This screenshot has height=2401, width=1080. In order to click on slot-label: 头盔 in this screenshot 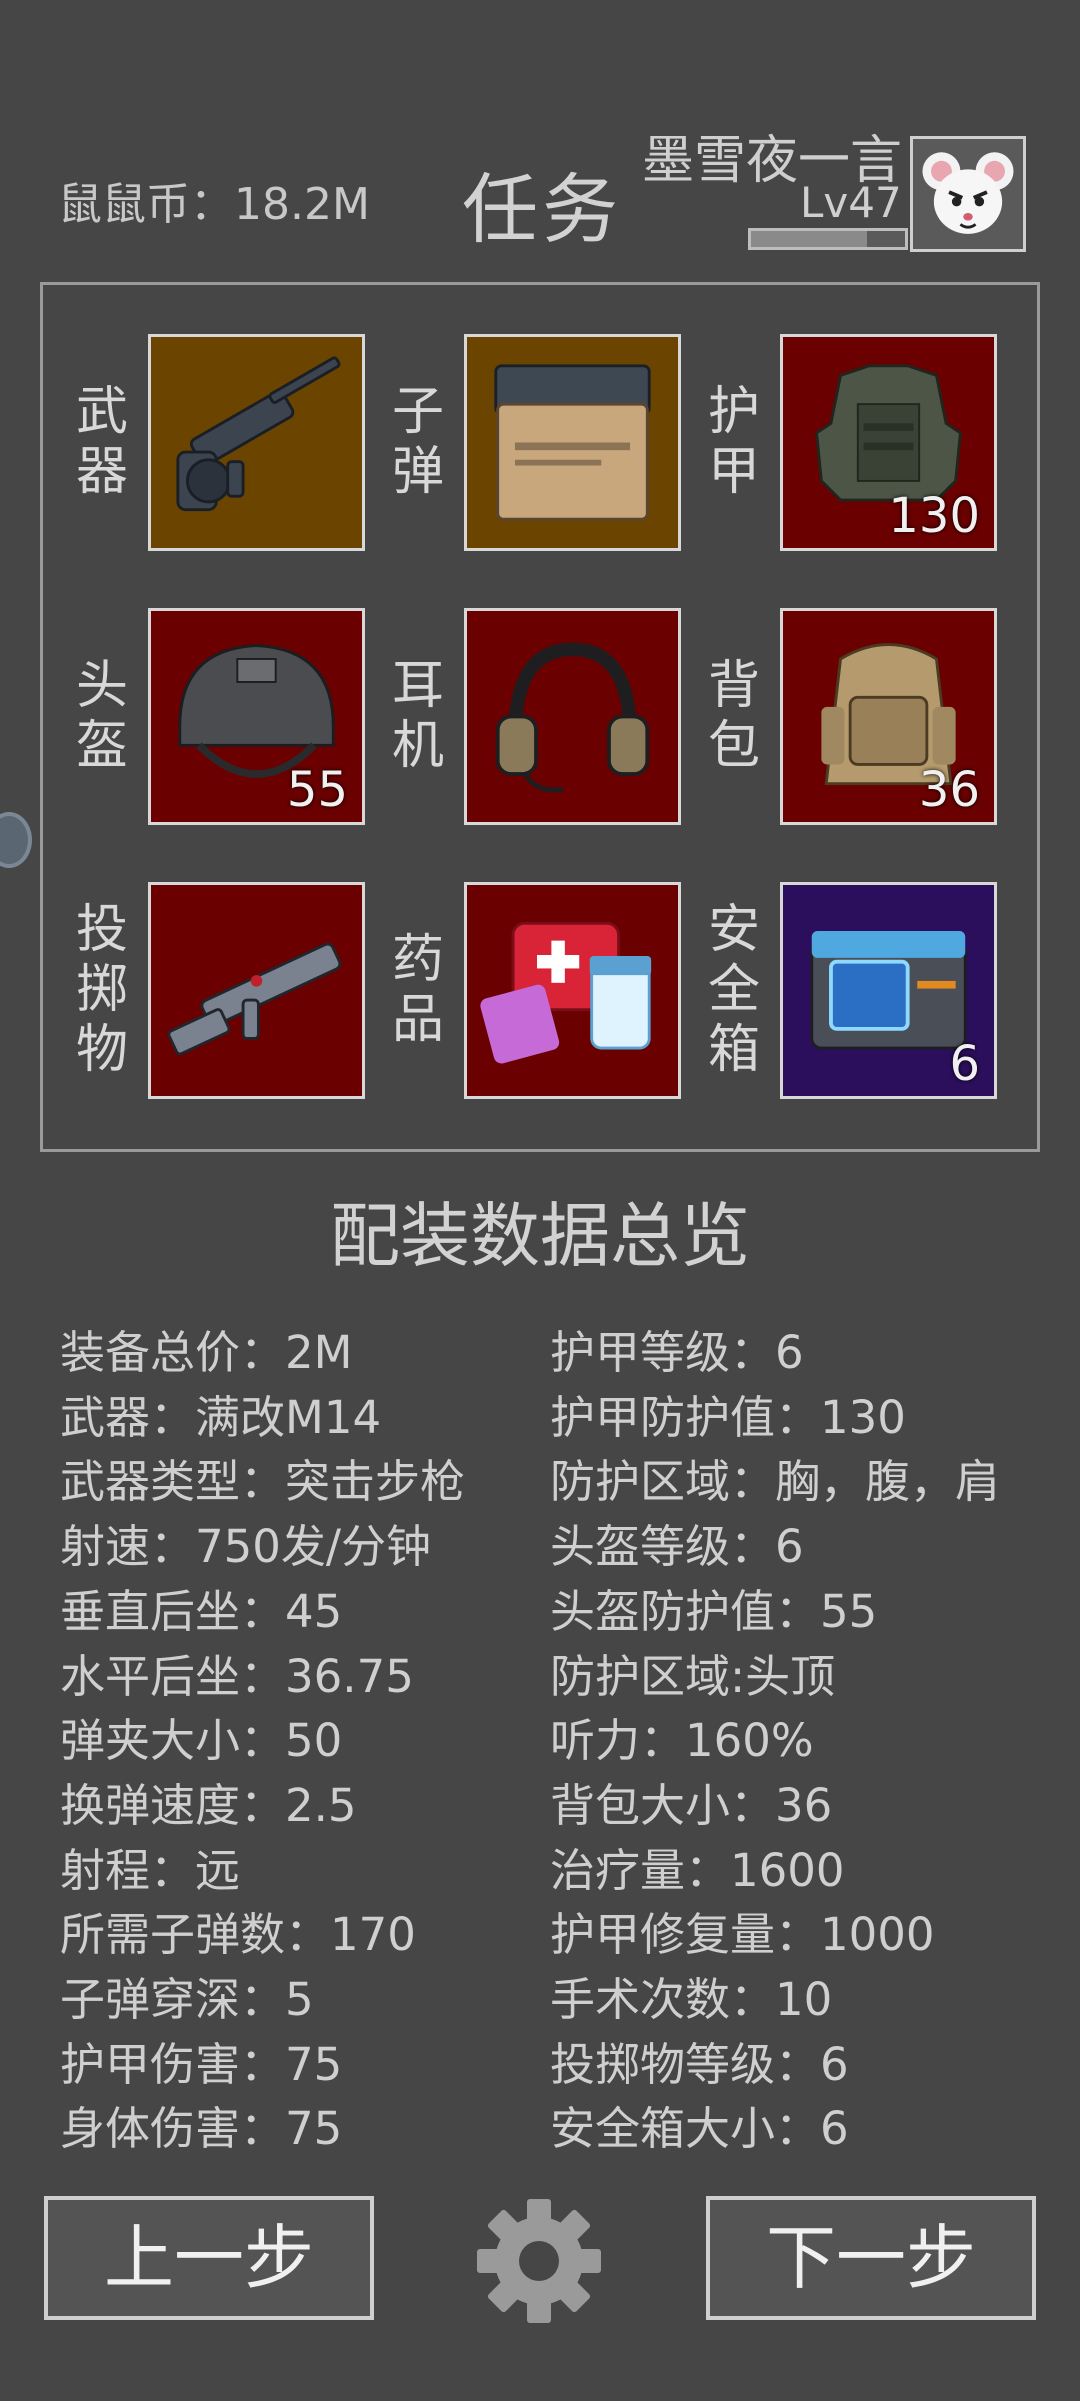, I will do `click(101, 716)`.